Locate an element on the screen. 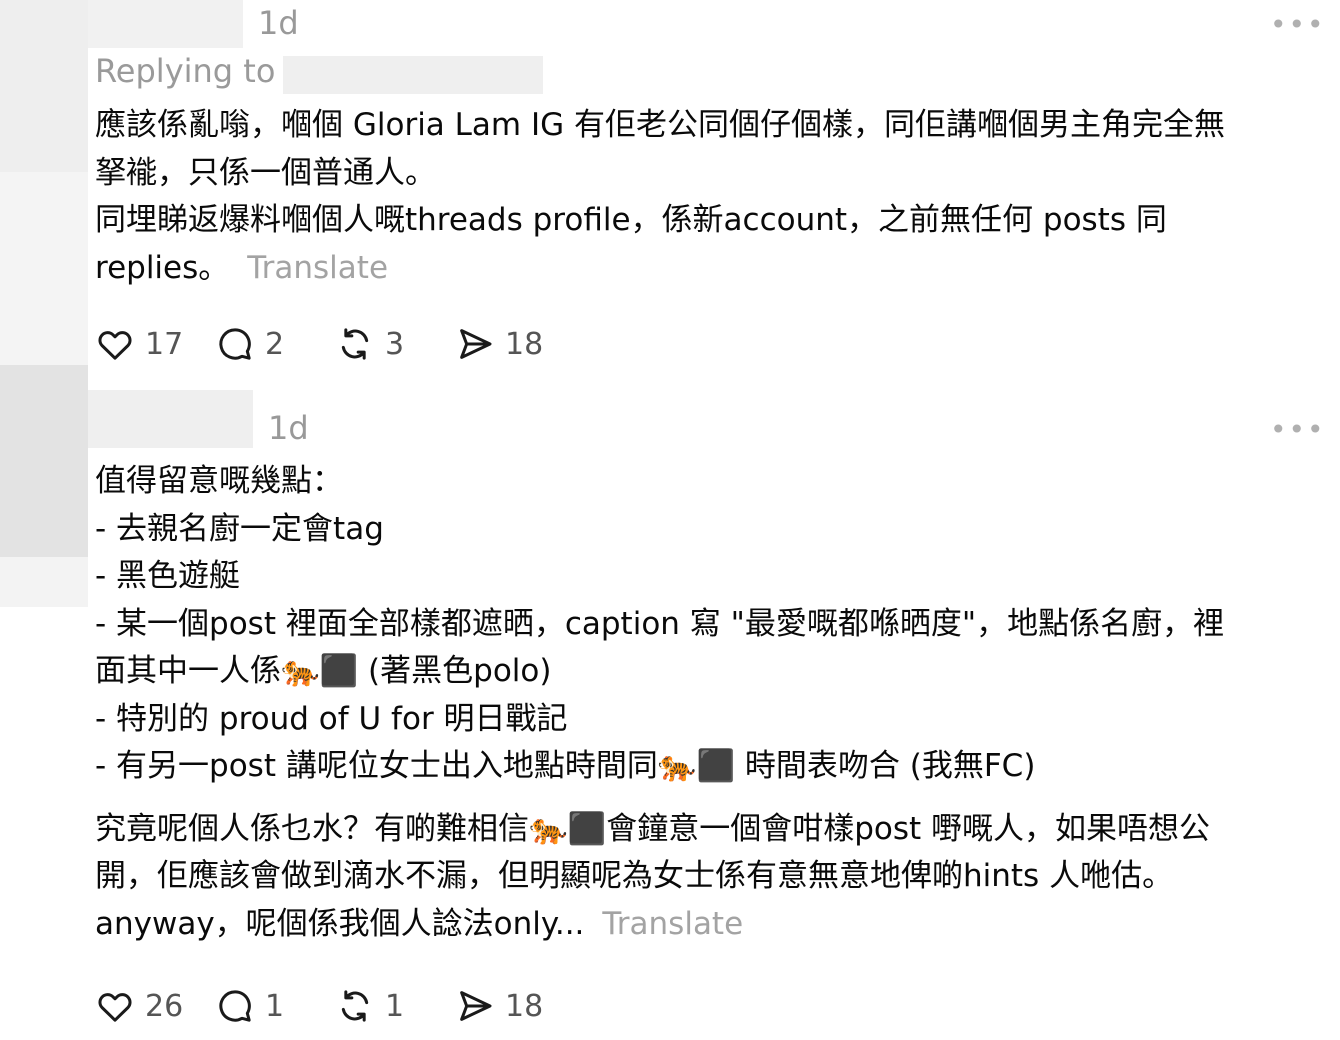  like-button: 17 is located at coordinates (155, 344).